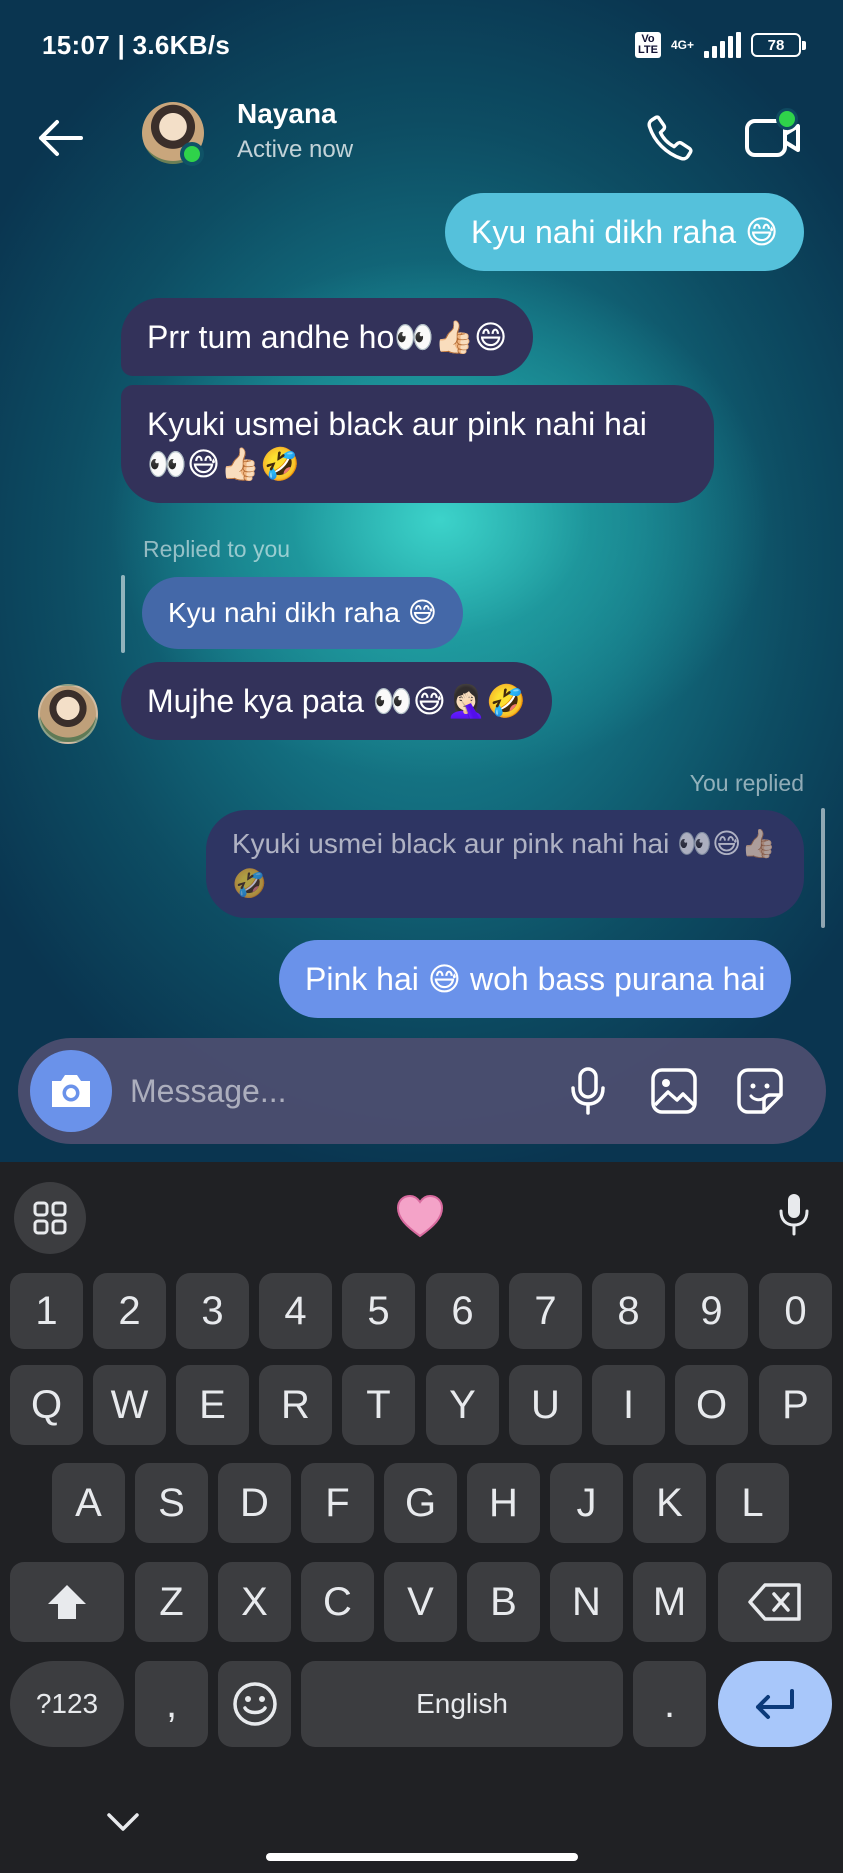 The height and width of the screenshot is (1873, 843). Describe the element at coordinates (129, 1405) in the screenshot. I see `key-w: W` at that location.